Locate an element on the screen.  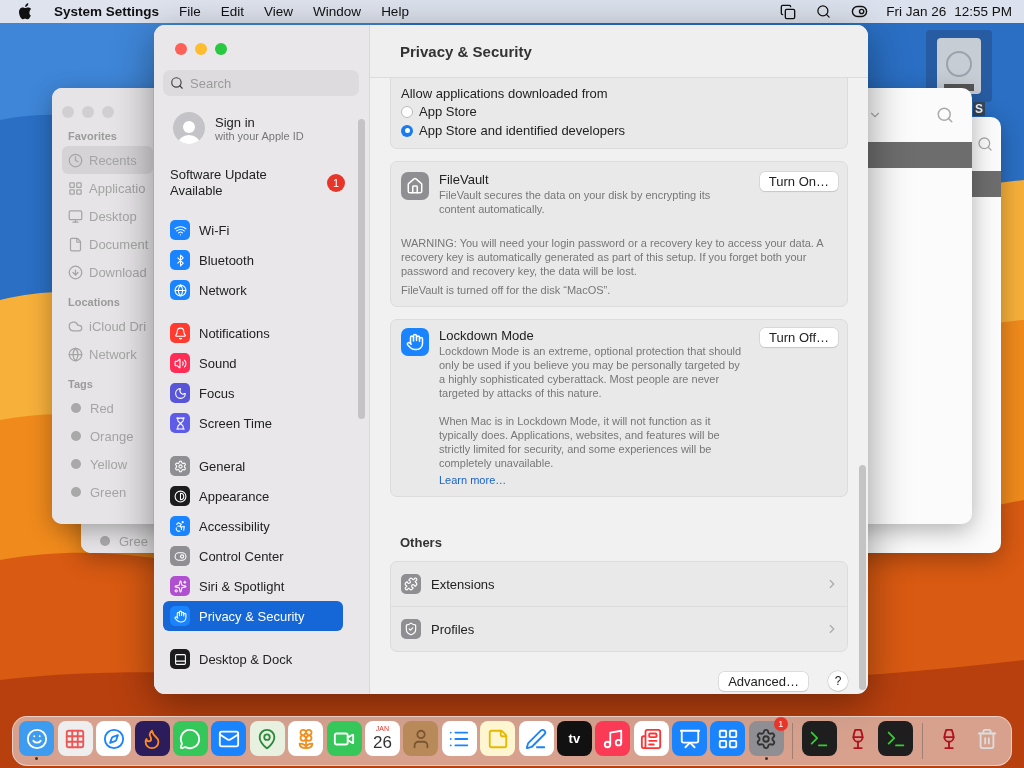
clock-icon is located at coordinates (75, 160).